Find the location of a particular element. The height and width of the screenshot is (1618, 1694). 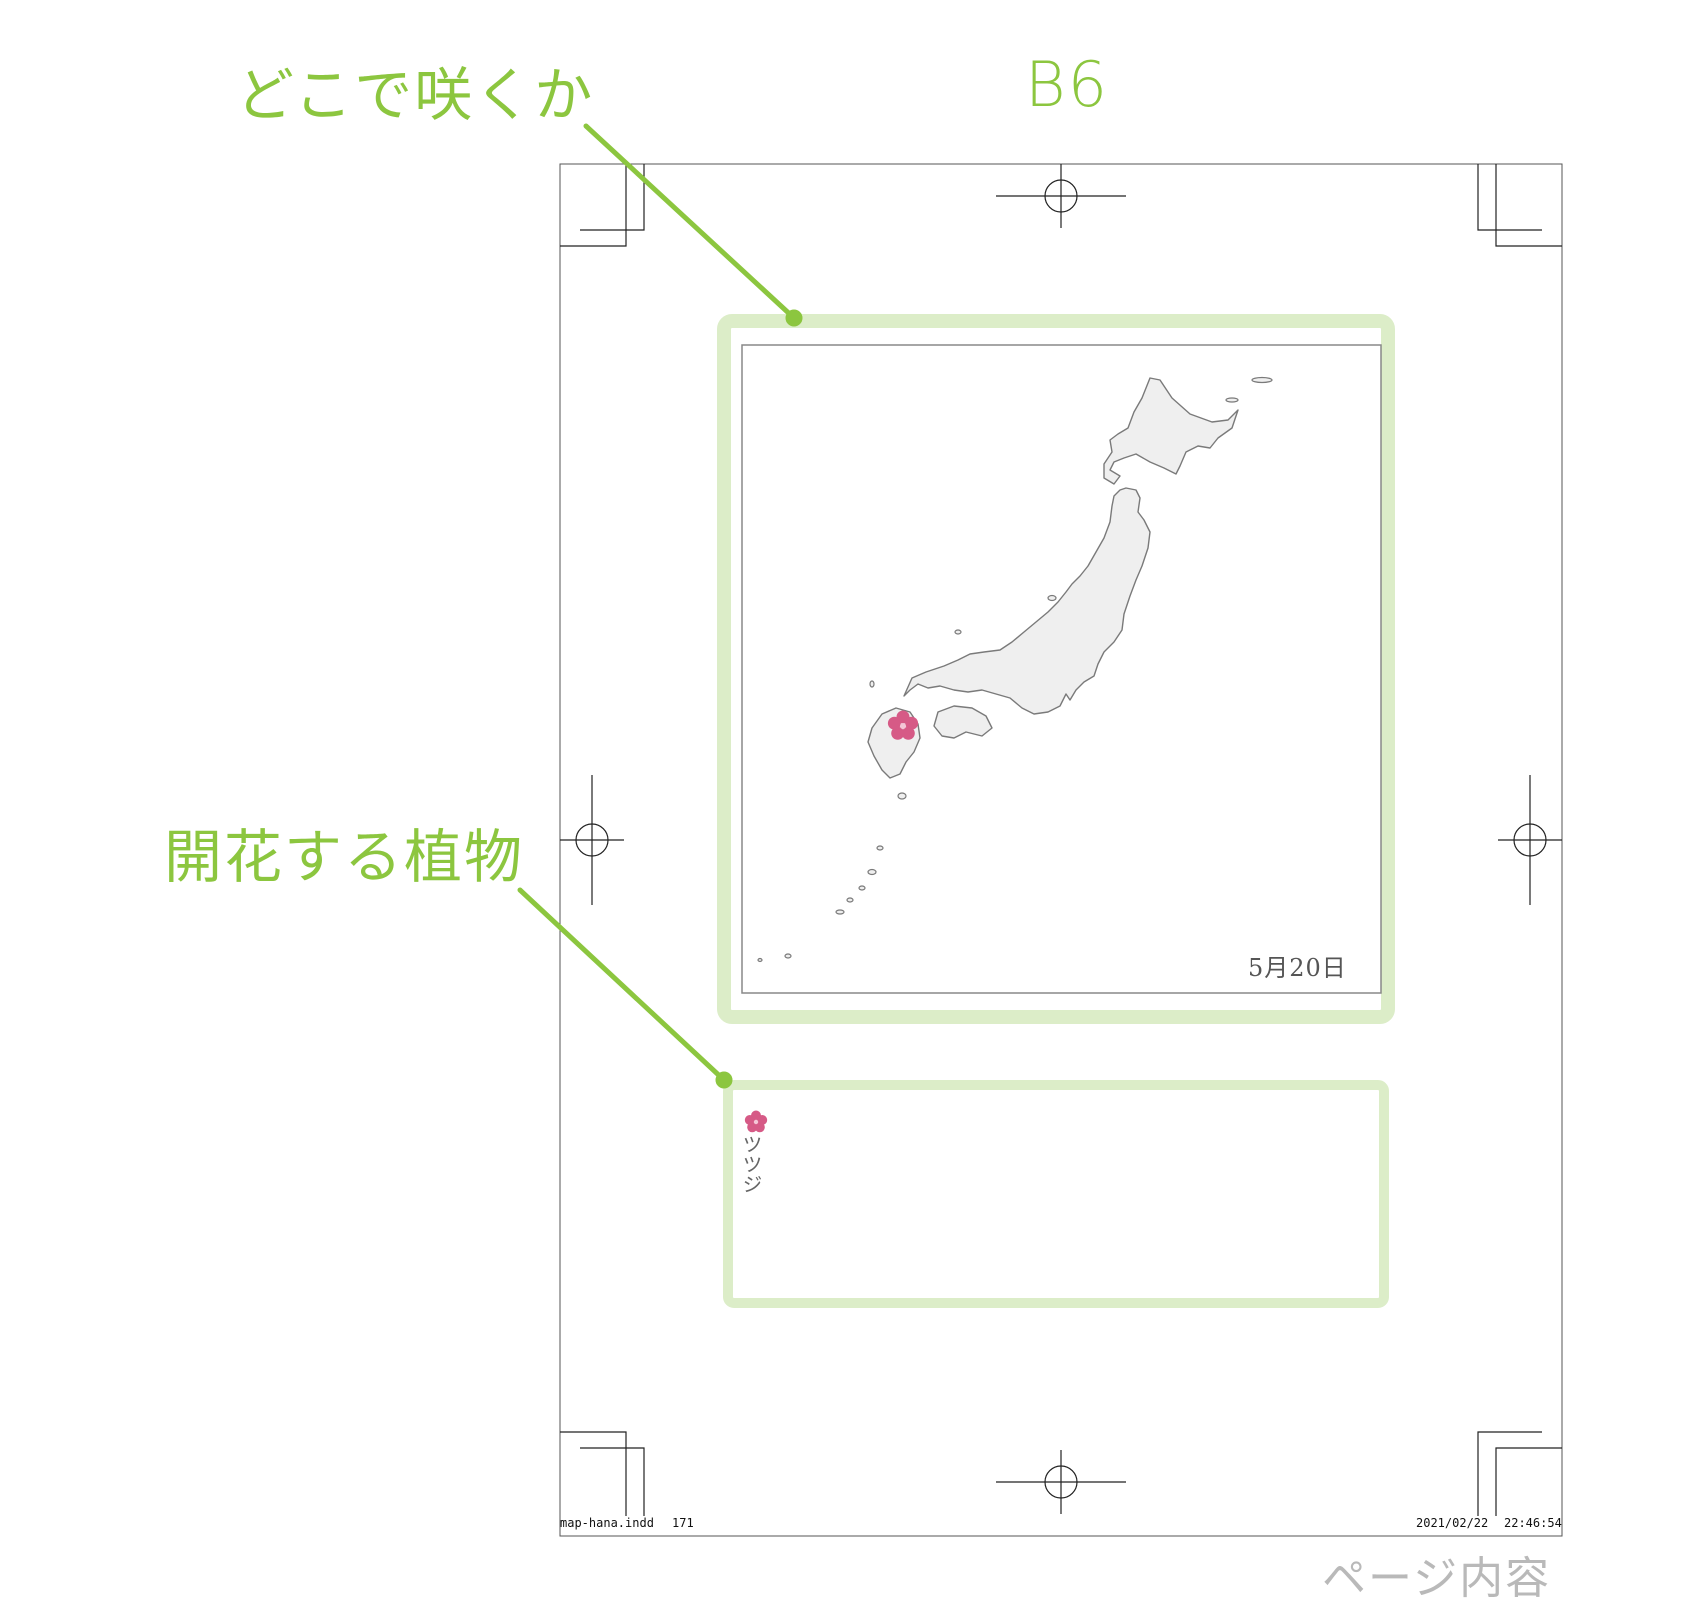

registration-mark-left is located at coordinates (592, 840).